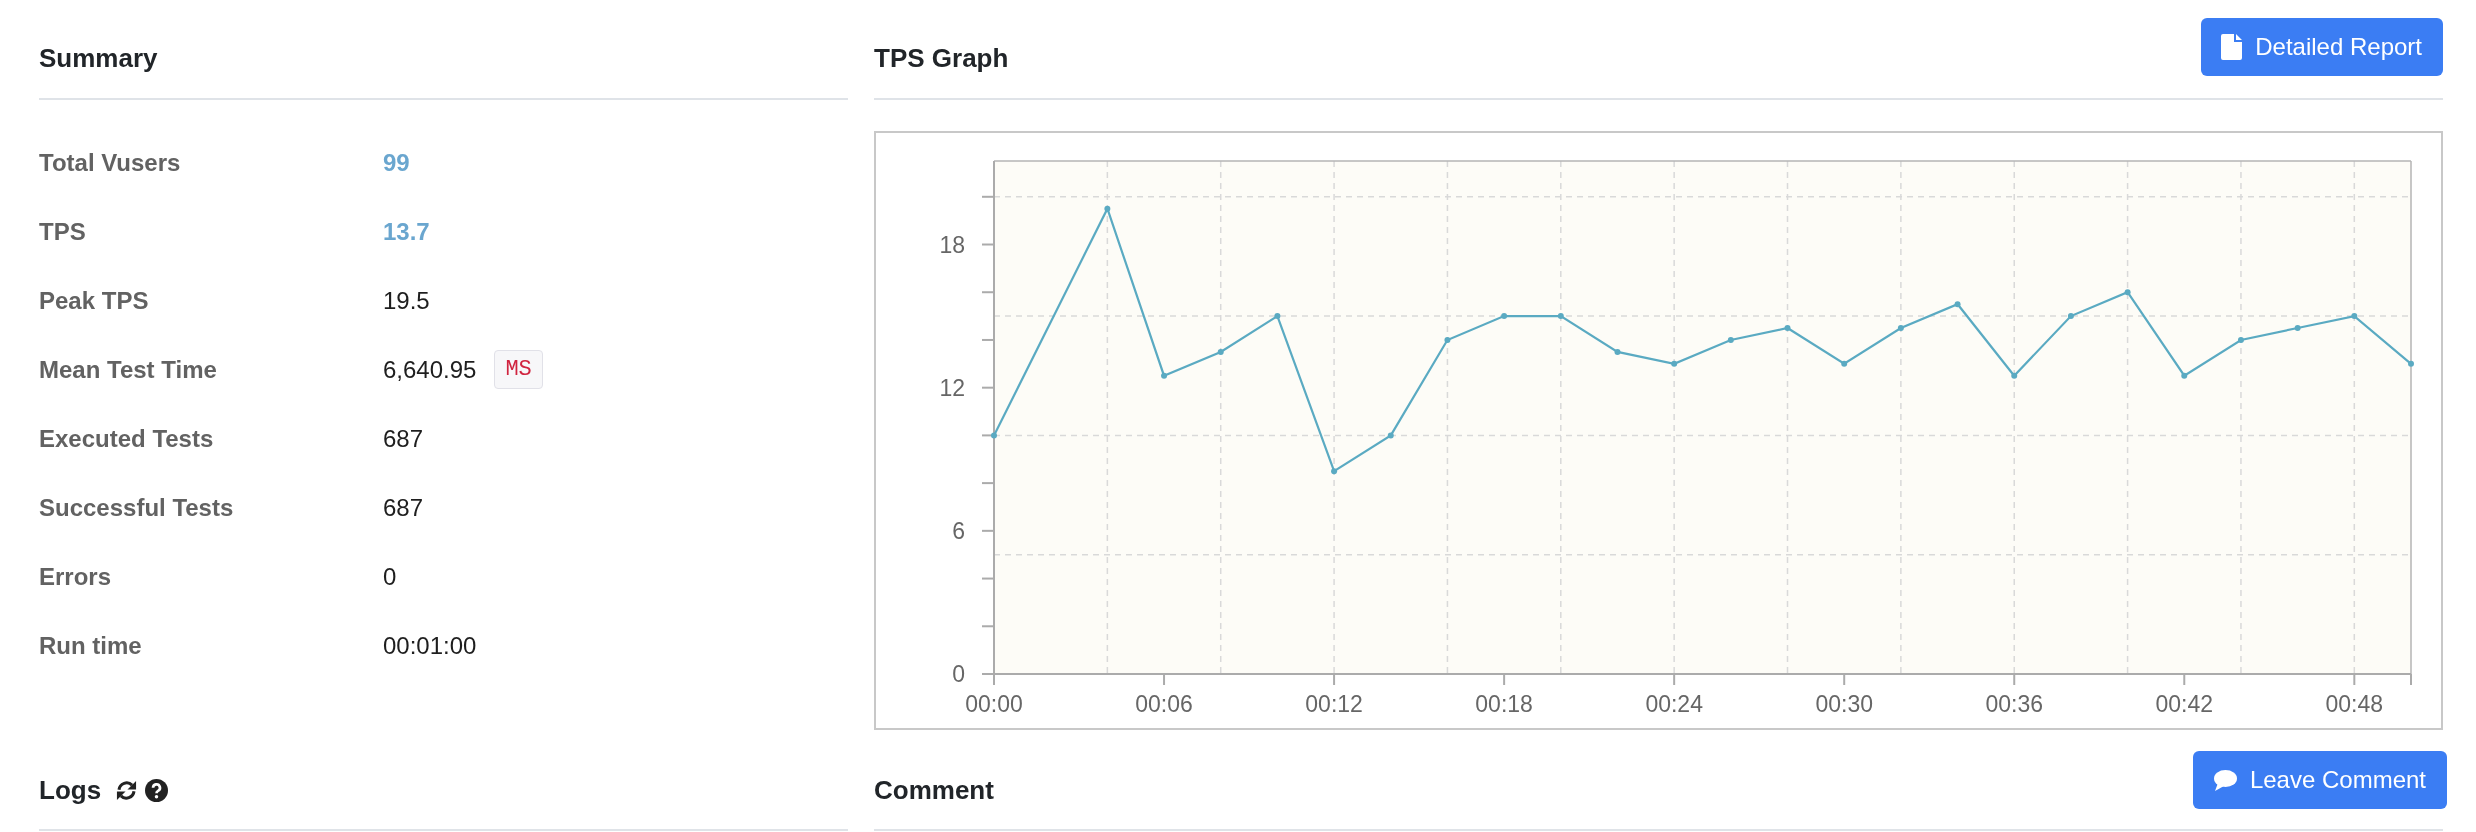 The image size is (2476, 832). Describe the element at coordinates (430, 645) in the screenshot. I see `stat-value: 00:01:00` at that location.